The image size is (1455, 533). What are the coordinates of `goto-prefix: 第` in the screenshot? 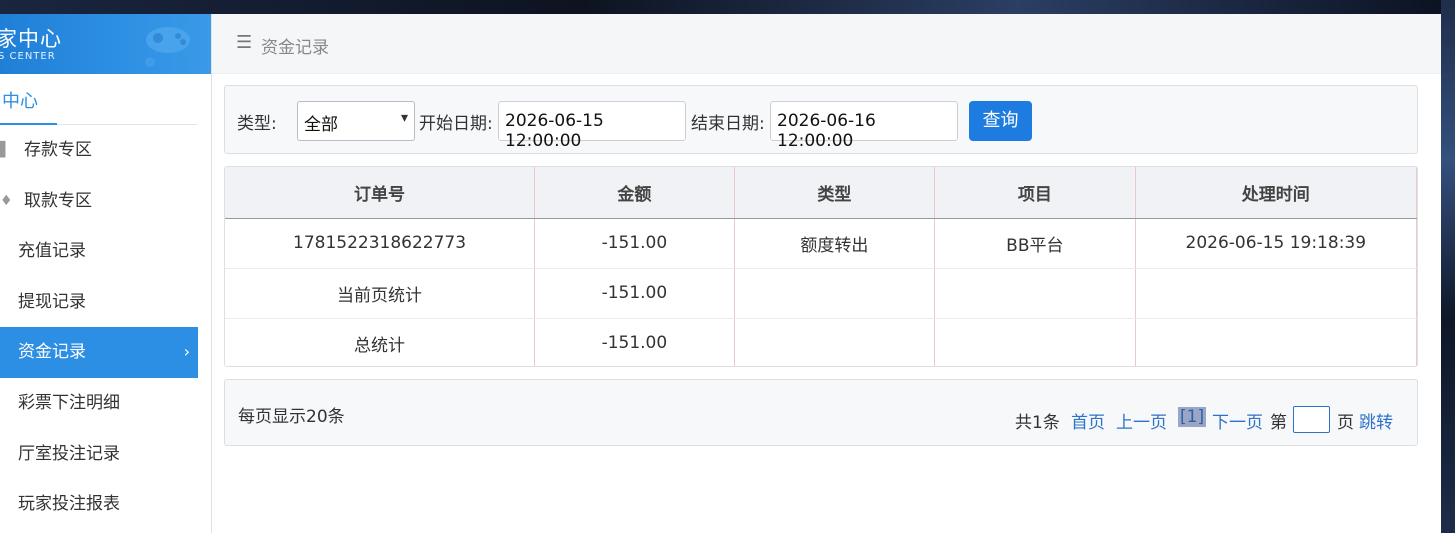 It's located at (1278, 423).